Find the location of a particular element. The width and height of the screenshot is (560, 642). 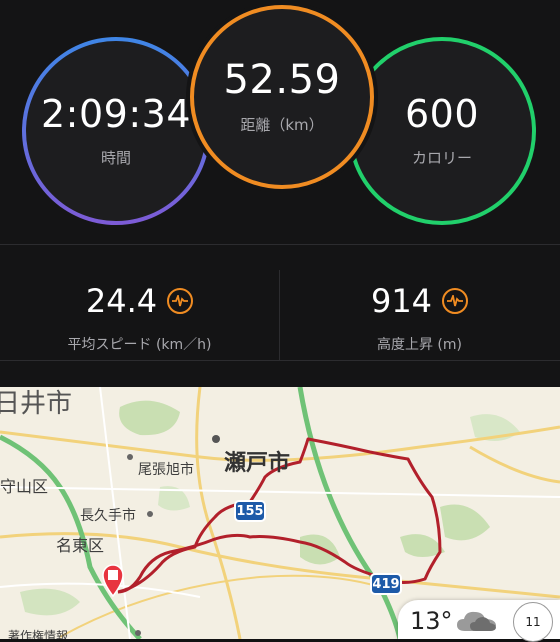

time-label: 時間 is located at coordinates (115, 157).